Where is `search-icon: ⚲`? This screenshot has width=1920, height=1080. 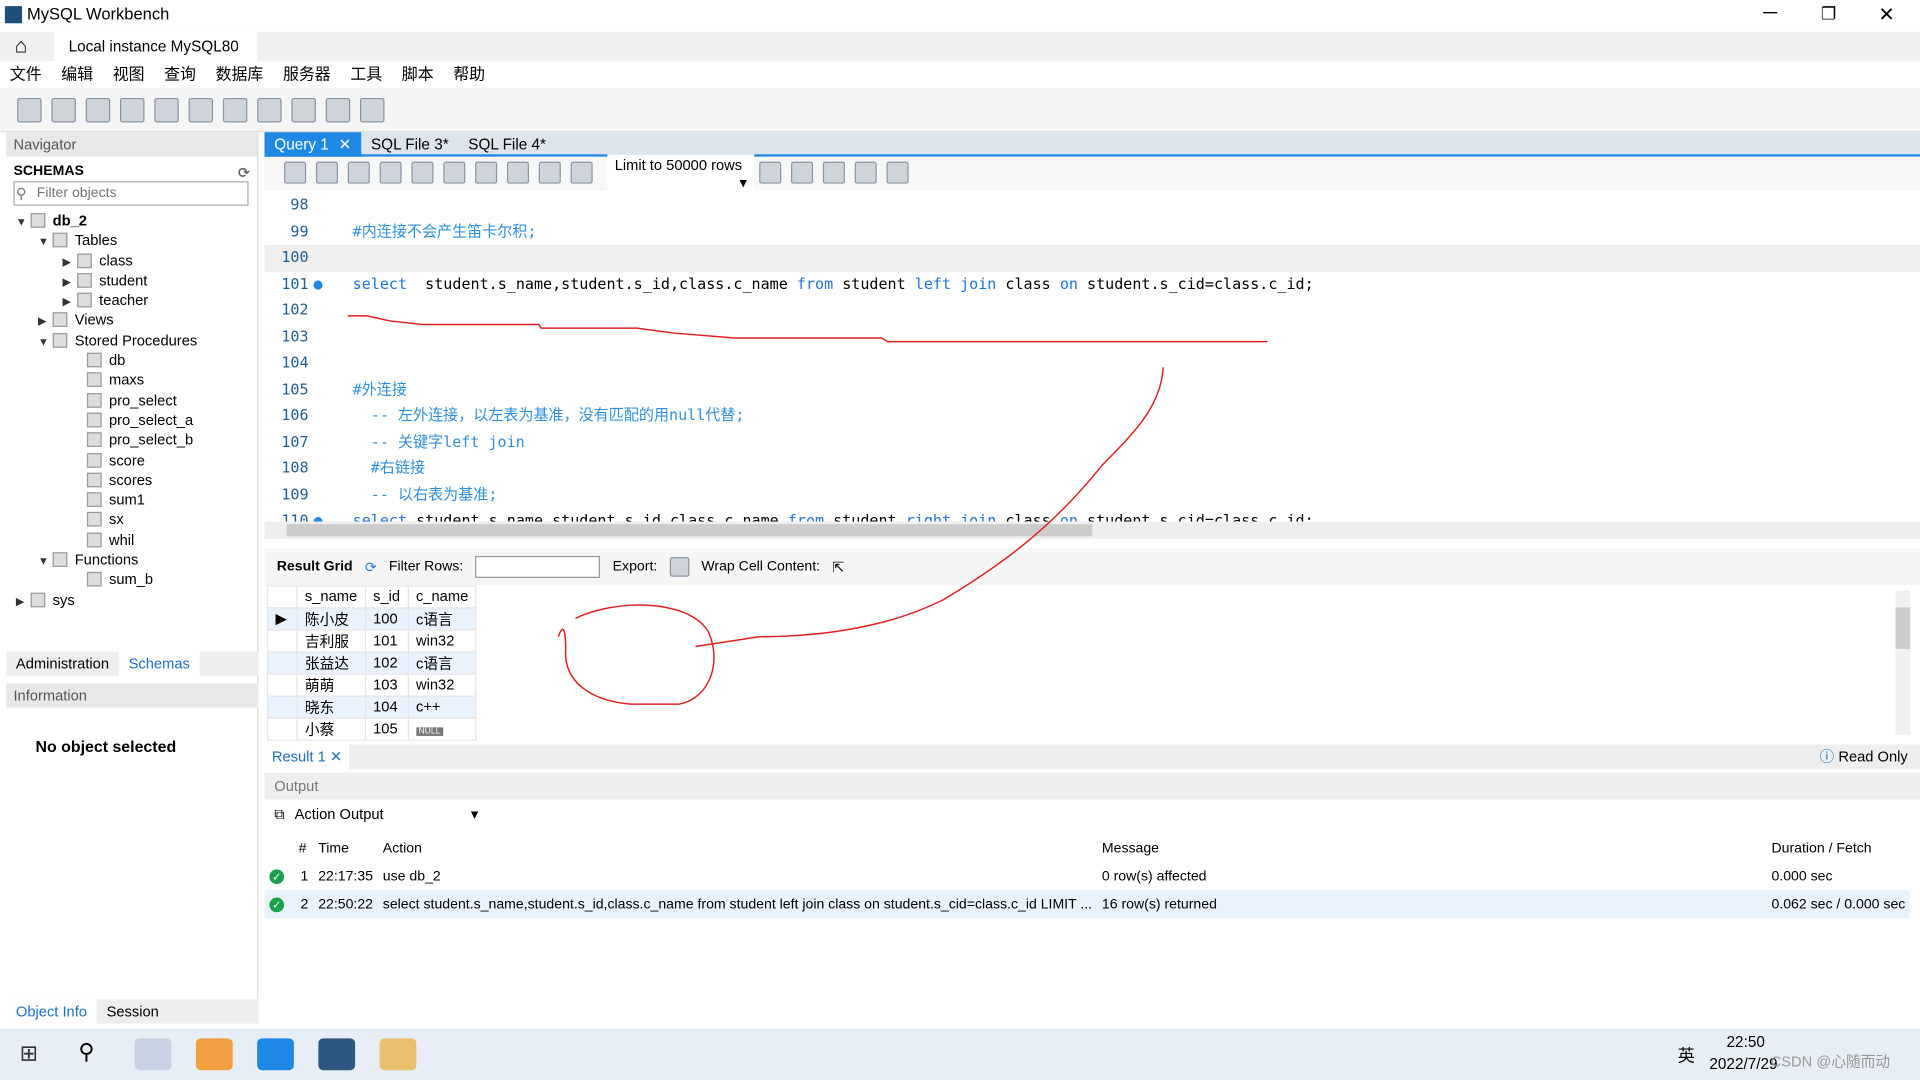 search-icon: ⚲ is located at coordinates (86, 1053).